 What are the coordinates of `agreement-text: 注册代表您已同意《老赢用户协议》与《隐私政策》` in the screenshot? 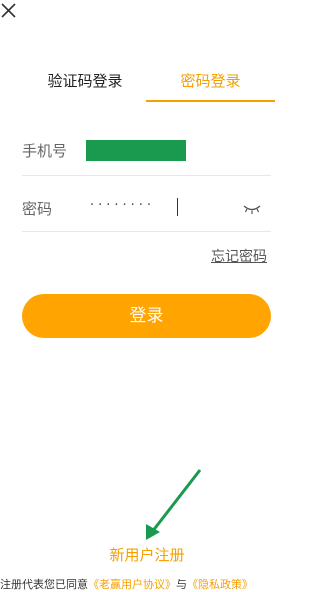 It's located at (147, 584).